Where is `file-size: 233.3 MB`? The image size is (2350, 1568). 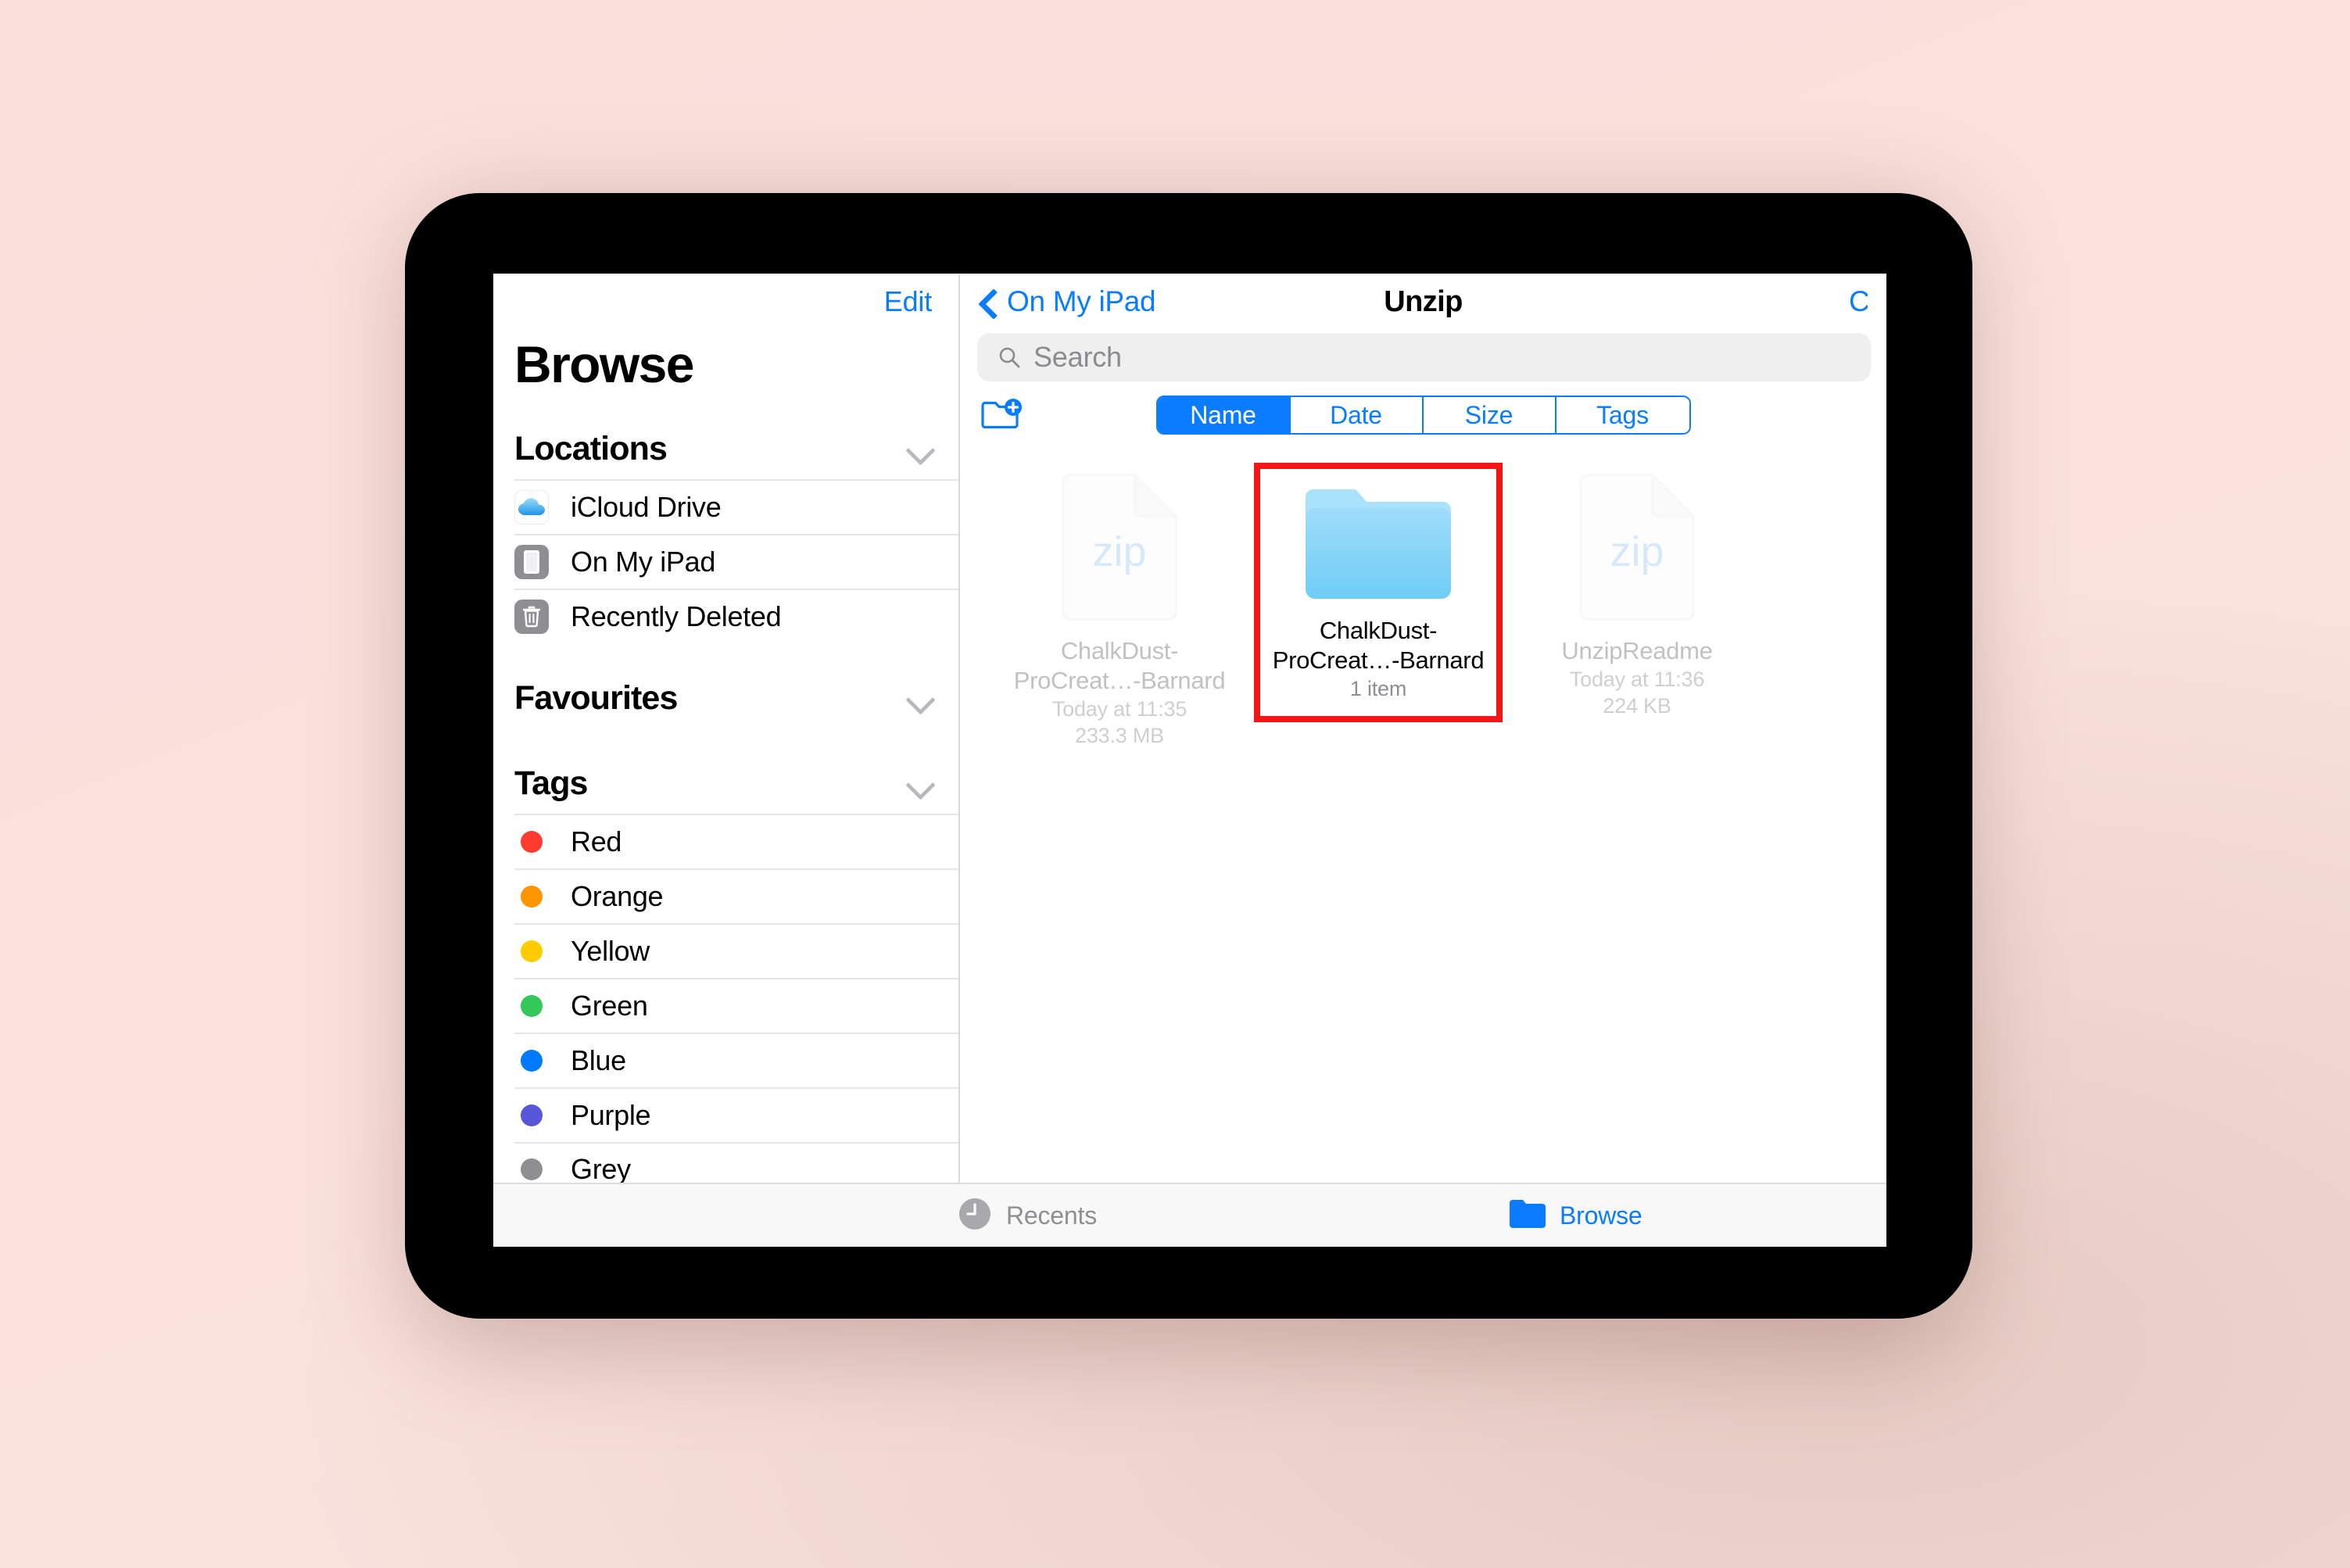 file-size: 233.3 MB is located at coordinates (1120, 735).